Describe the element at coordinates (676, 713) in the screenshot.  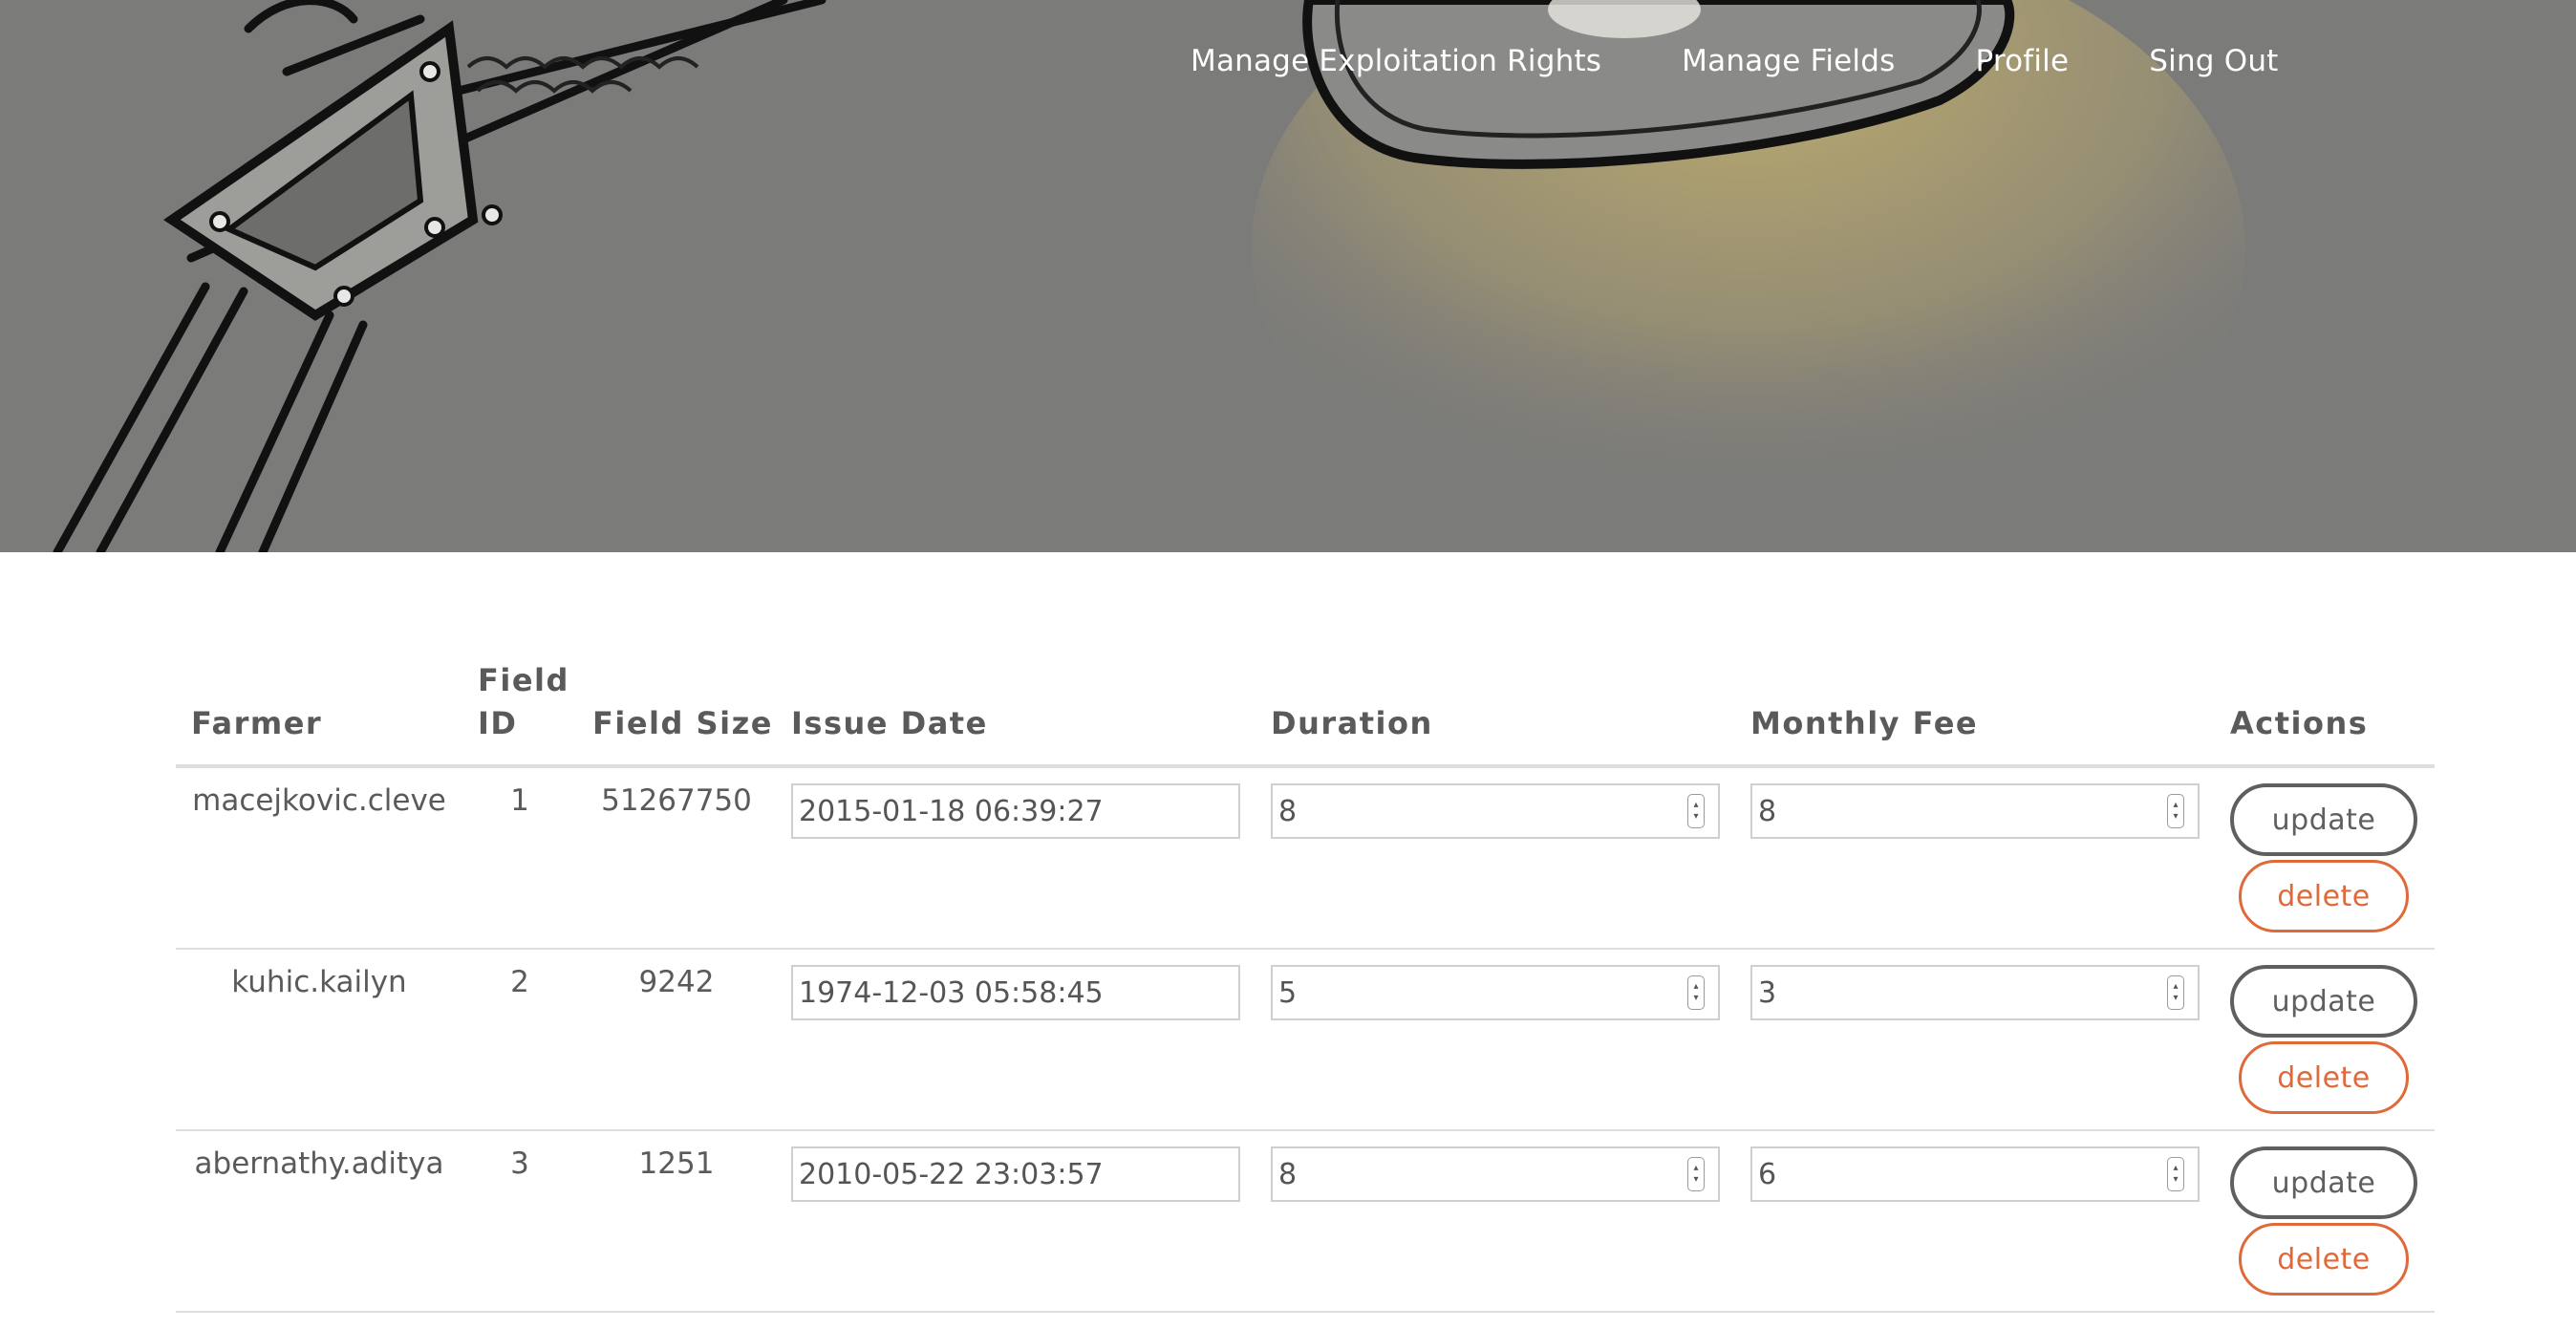
I see `header-field-size: Field Size` at that location.